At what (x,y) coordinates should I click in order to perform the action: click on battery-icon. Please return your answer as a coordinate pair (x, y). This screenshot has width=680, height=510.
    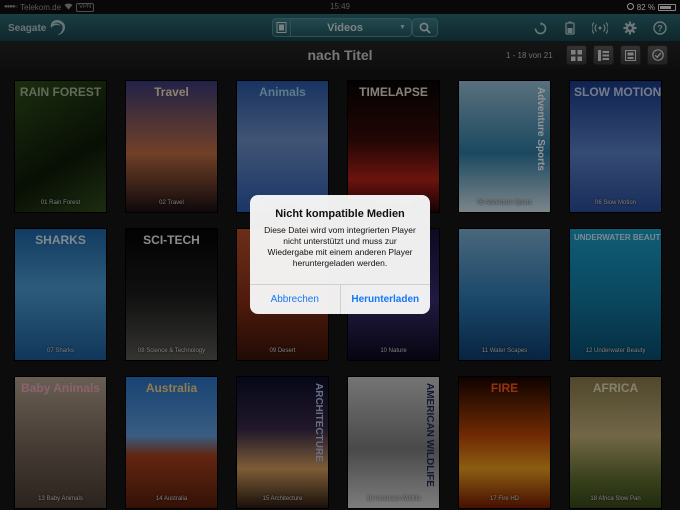
    Looking at the image, I should click on (667, 7).